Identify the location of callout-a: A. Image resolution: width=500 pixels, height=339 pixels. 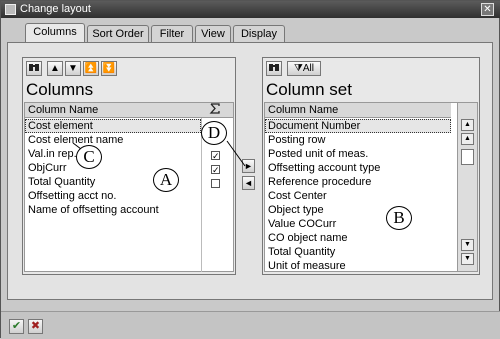
(166, 180).